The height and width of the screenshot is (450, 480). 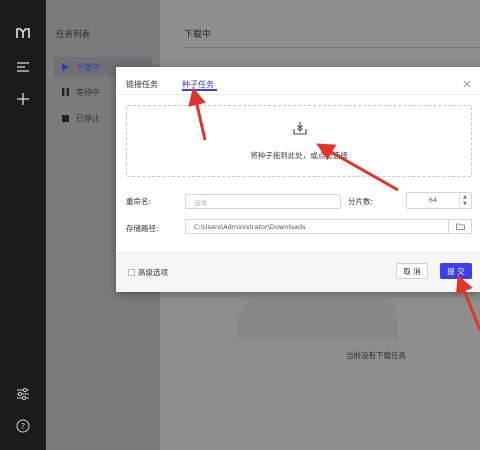 What do you see at coordinates (299, 155) in the screenshot?
I see `dropzone-hint: 将种子拖到此处，或点击选择` at bounding box center [299, 155].